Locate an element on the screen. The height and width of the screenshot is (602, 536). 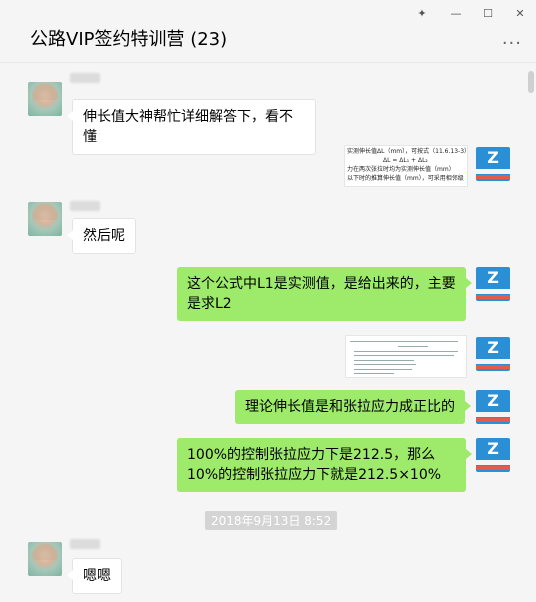
minimize-button: — is located at coordinates (456, 14).